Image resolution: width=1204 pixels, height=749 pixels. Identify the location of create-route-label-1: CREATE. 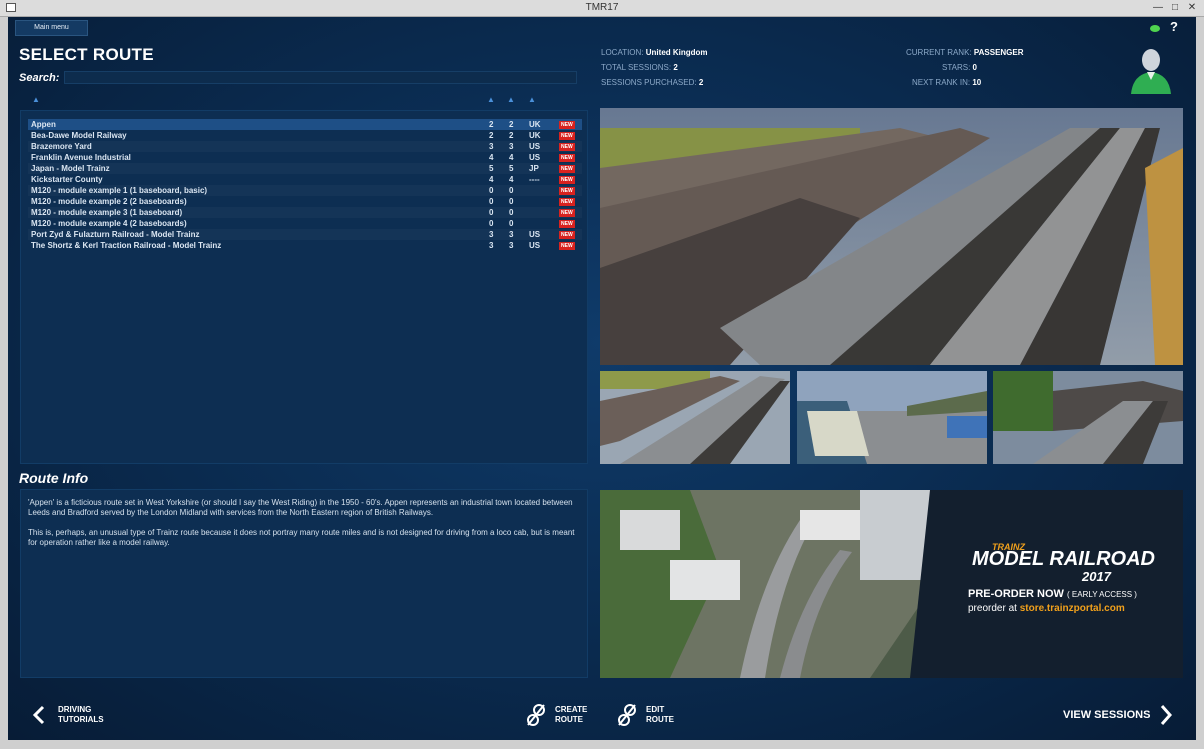
(571, 709).